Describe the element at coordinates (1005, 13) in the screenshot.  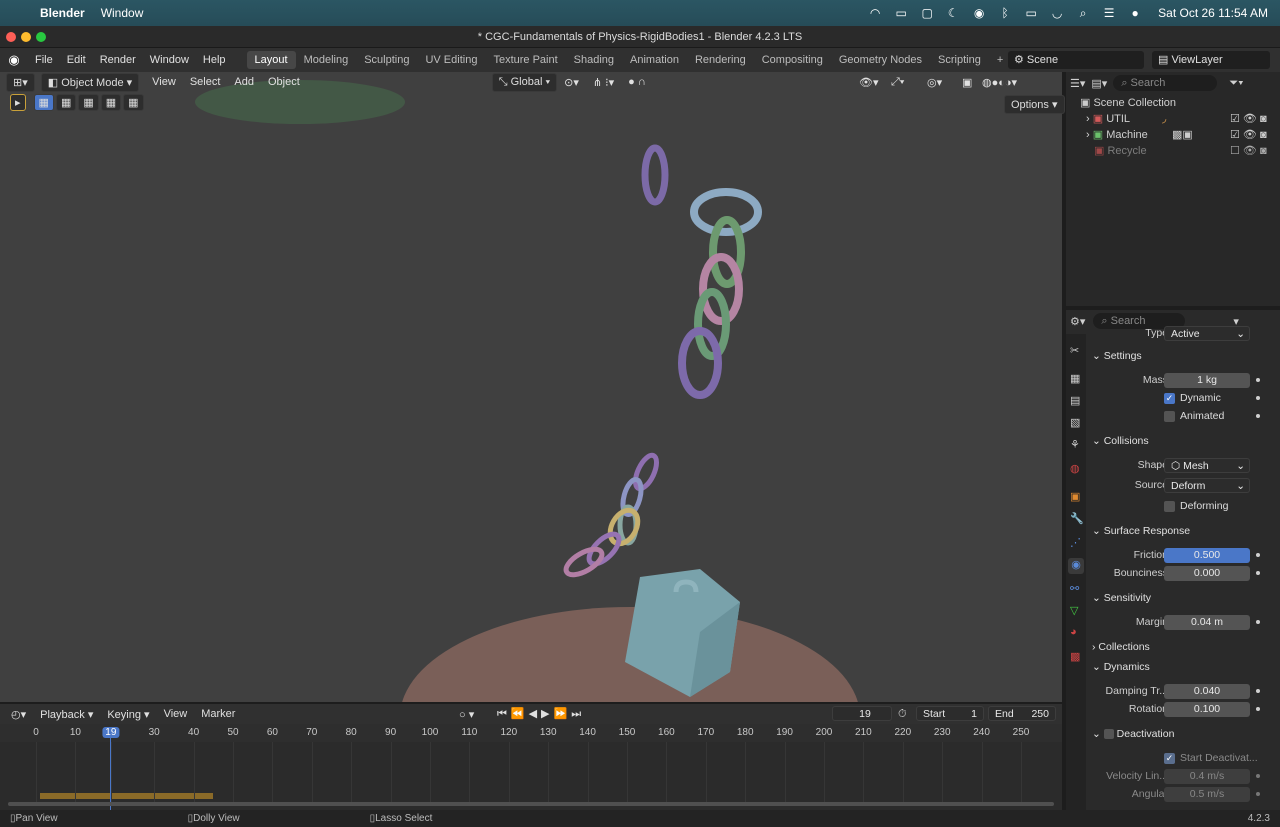
I see `bluetooth-icon: ᛒ` at that location.